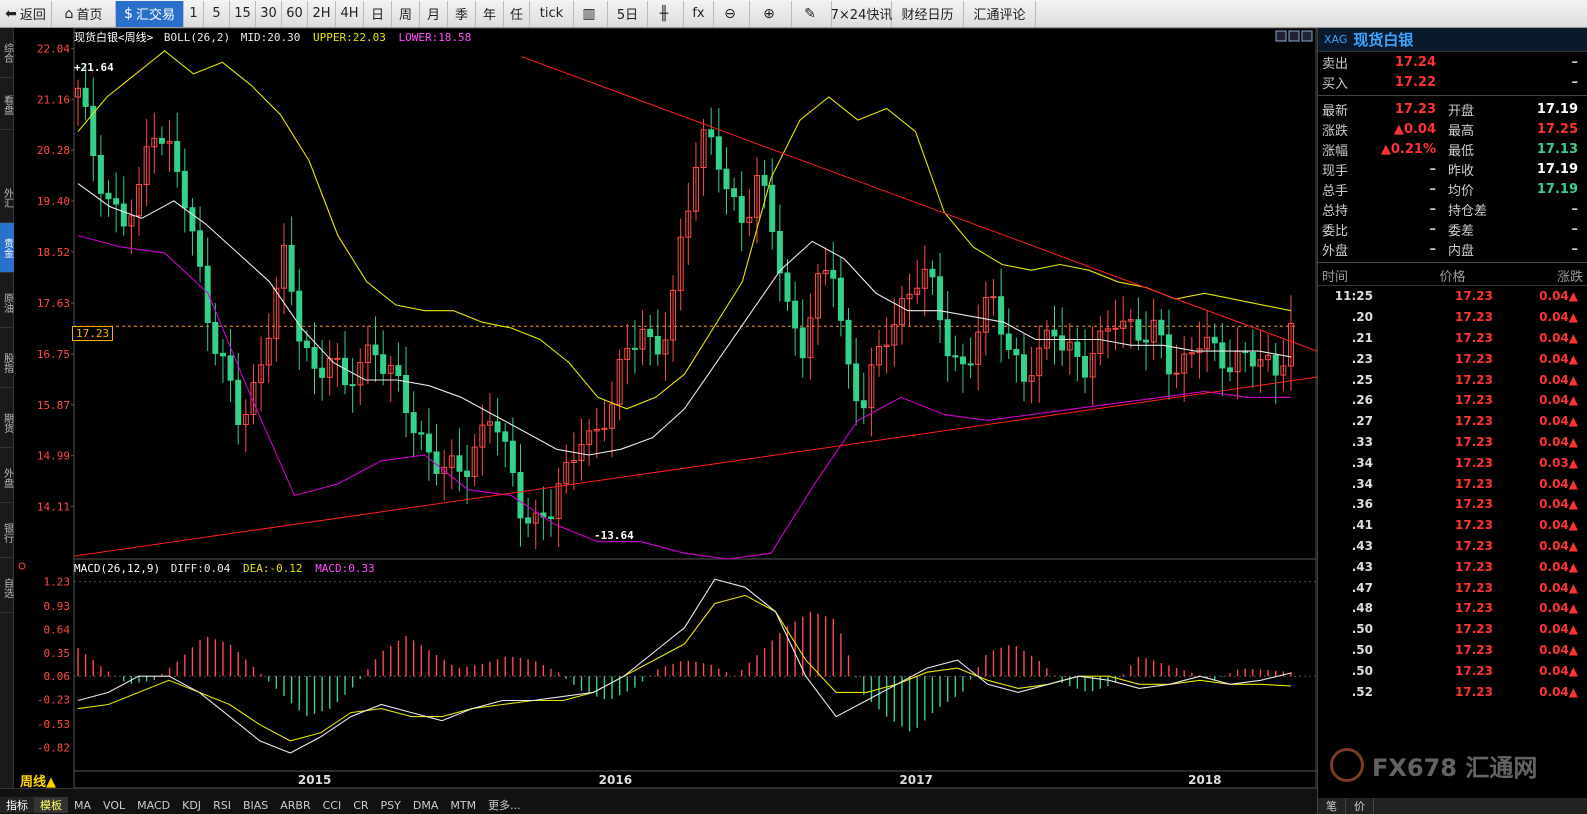  I want to click on indicator-tab-5: KDJ, so click(191, 805).